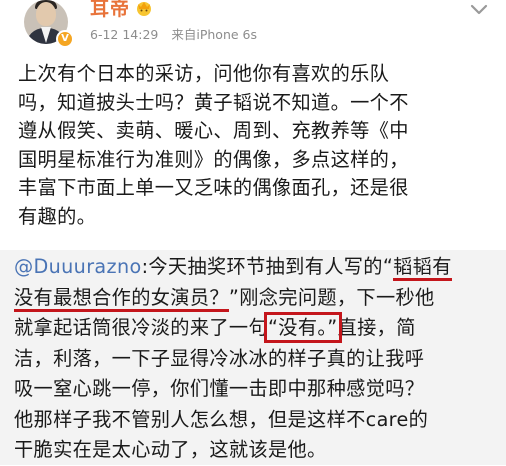  I want to click on post-line: 上次有个日本的采访，问他你有喜欢的乐队, so click(204, 73).